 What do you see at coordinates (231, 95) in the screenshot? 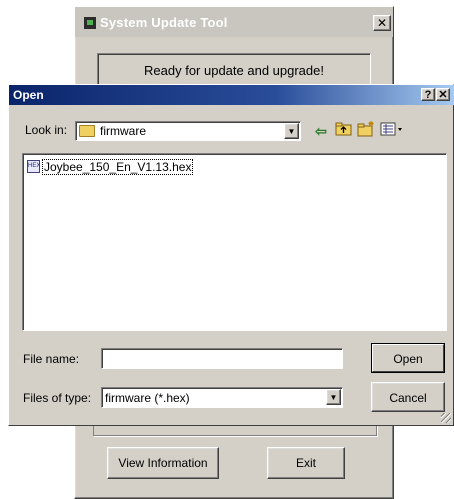
I see `dialog-title-bar: Open ? ✕` at bounding box center [231, 95].